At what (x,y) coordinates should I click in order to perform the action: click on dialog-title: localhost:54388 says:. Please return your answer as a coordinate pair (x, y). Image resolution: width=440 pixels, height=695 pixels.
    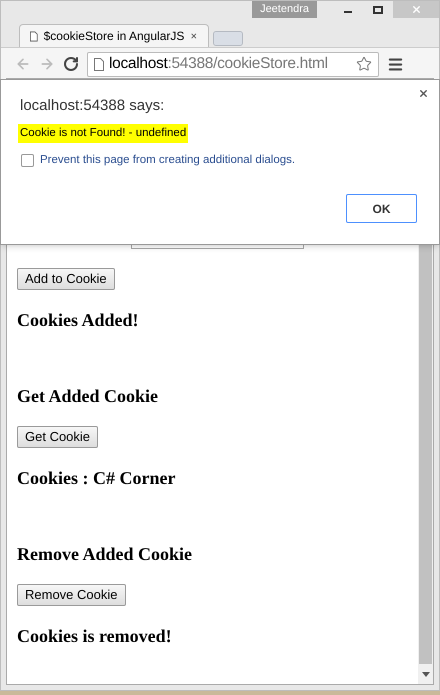
    Looking at the image, I should click on (92, 106).